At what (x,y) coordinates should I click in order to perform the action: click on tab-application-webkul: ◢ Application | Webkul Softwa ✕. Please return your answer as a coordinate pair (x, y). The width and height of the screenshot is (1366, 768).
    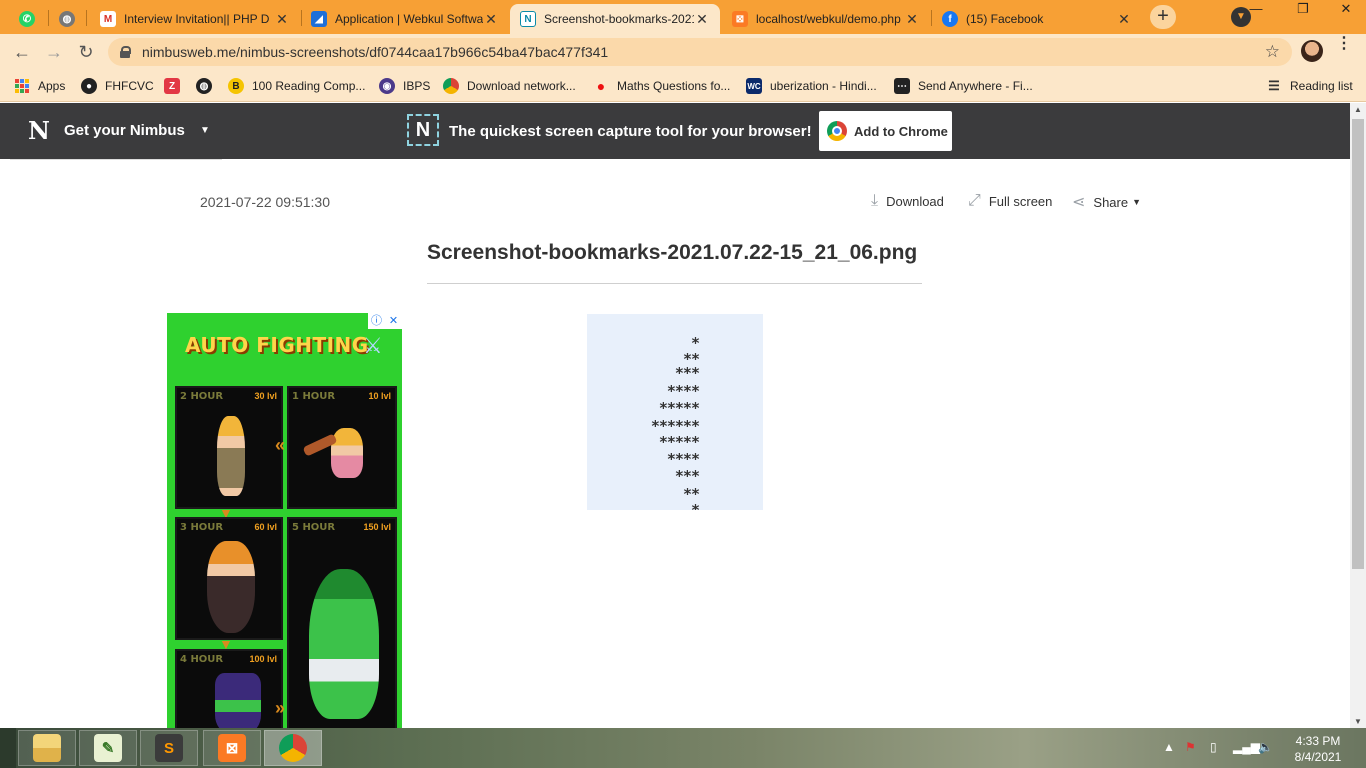
    Looking at the image, I should click on (405, 19).